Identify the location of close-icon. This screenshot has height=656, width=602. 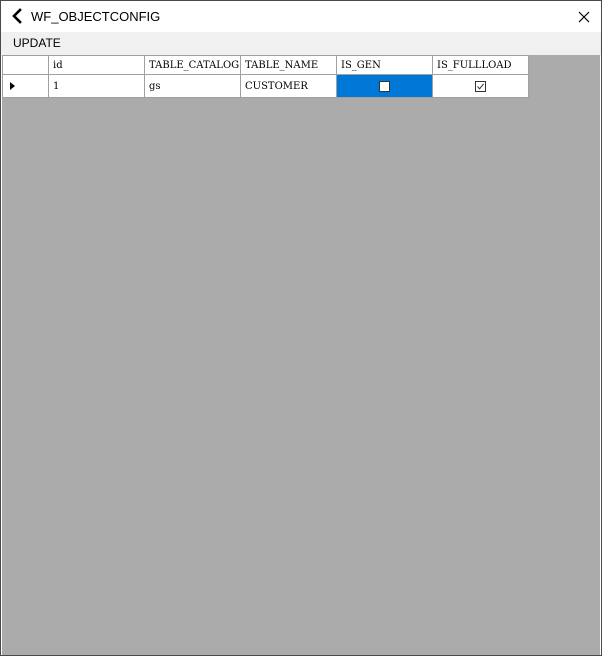
(584, 17).